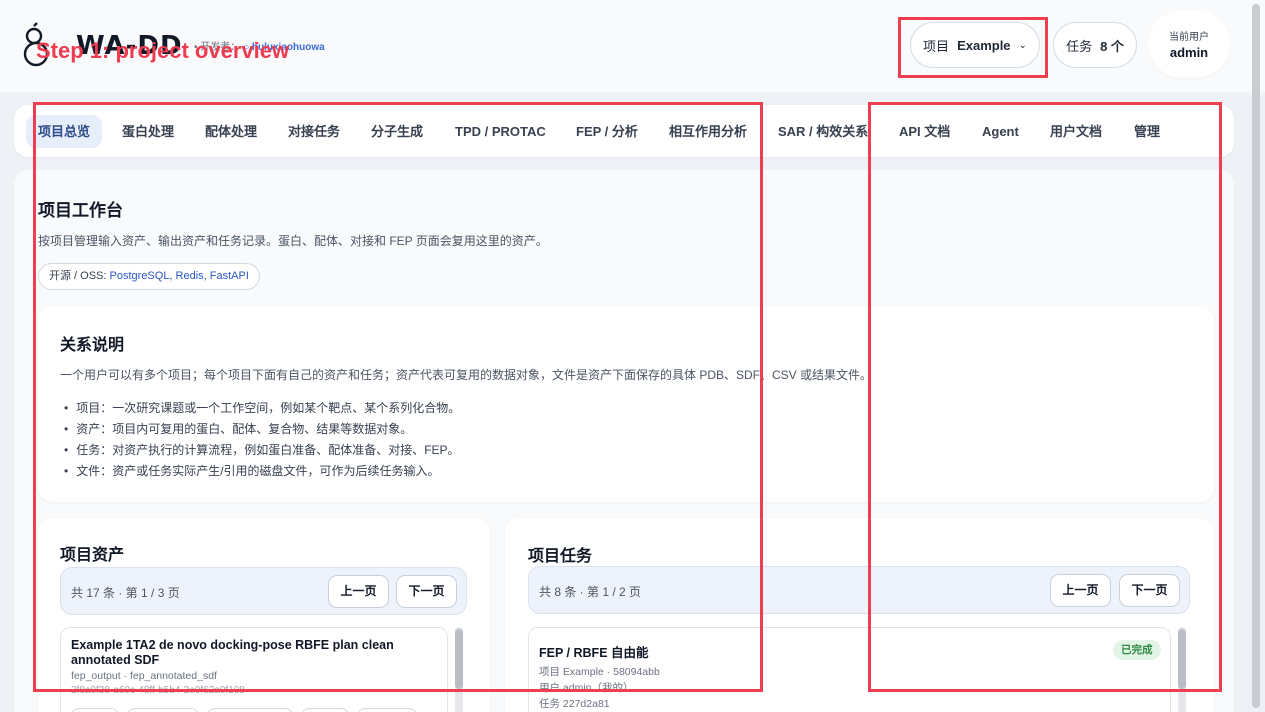  Describe the element at coordinates (1189, 52) in the screenshot. I see `current-user-value: admin` at that location.